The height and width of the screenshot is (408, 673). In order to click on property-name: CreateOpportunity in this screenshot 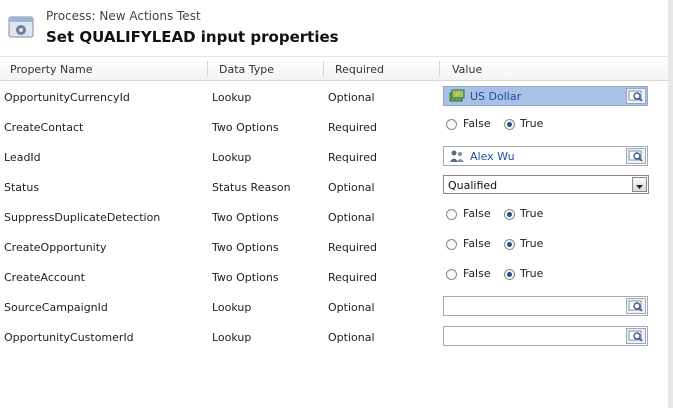, I will do `click(55, 247)`.